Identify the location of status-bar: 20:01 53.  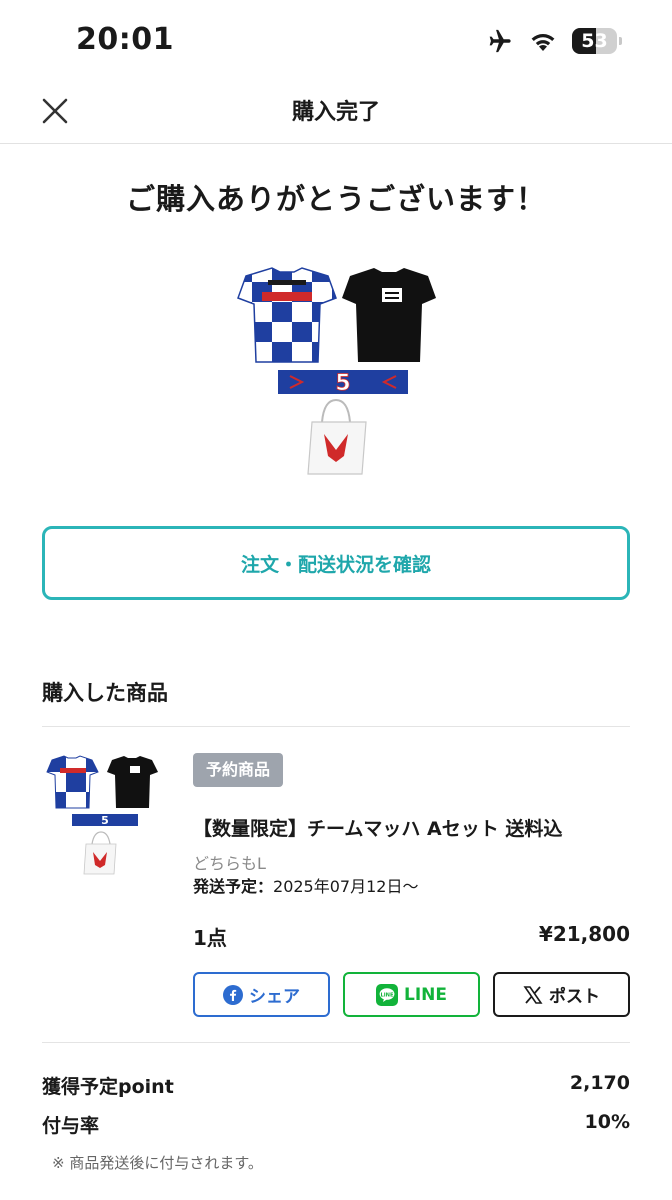
(336, 40).